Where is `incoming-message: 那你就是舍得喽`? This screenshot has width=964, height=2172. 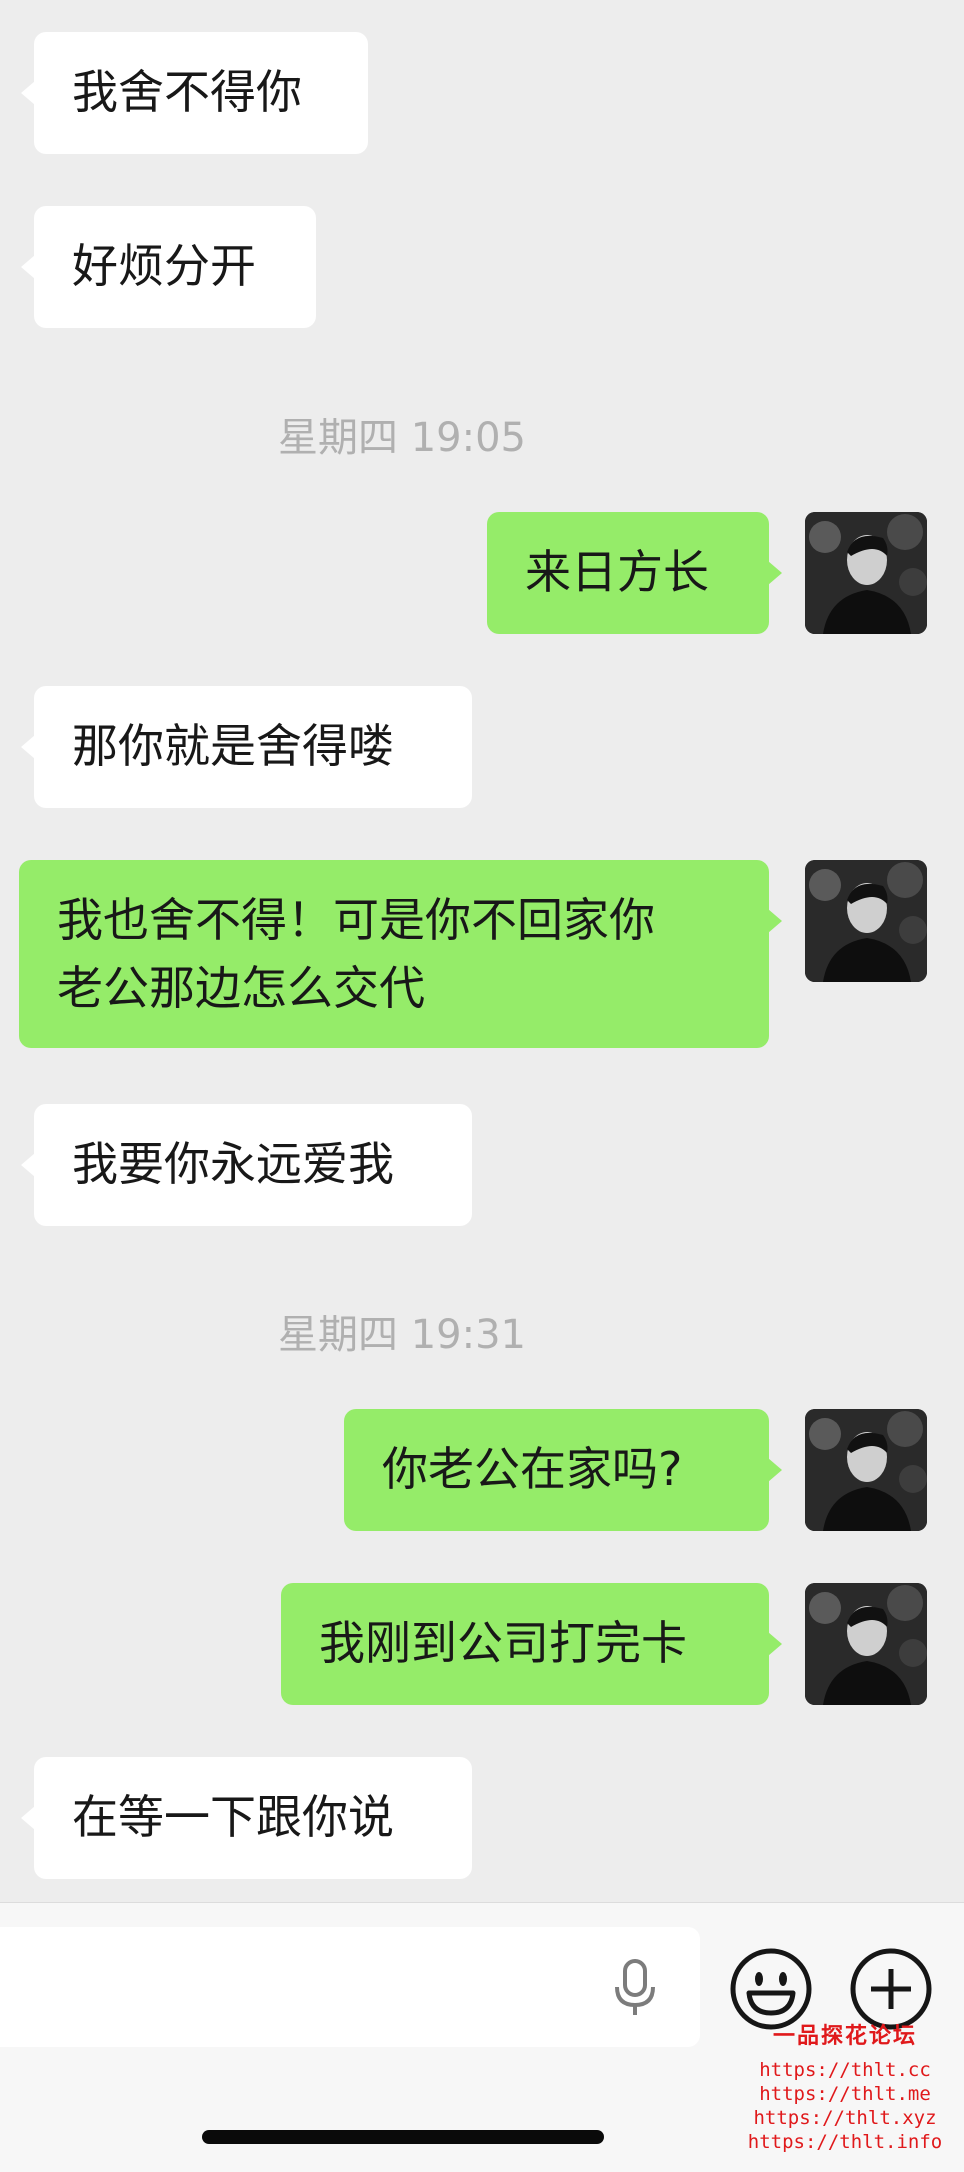
incoming-message: 那你就是舍得喽 is located at coordinates (246, 747).